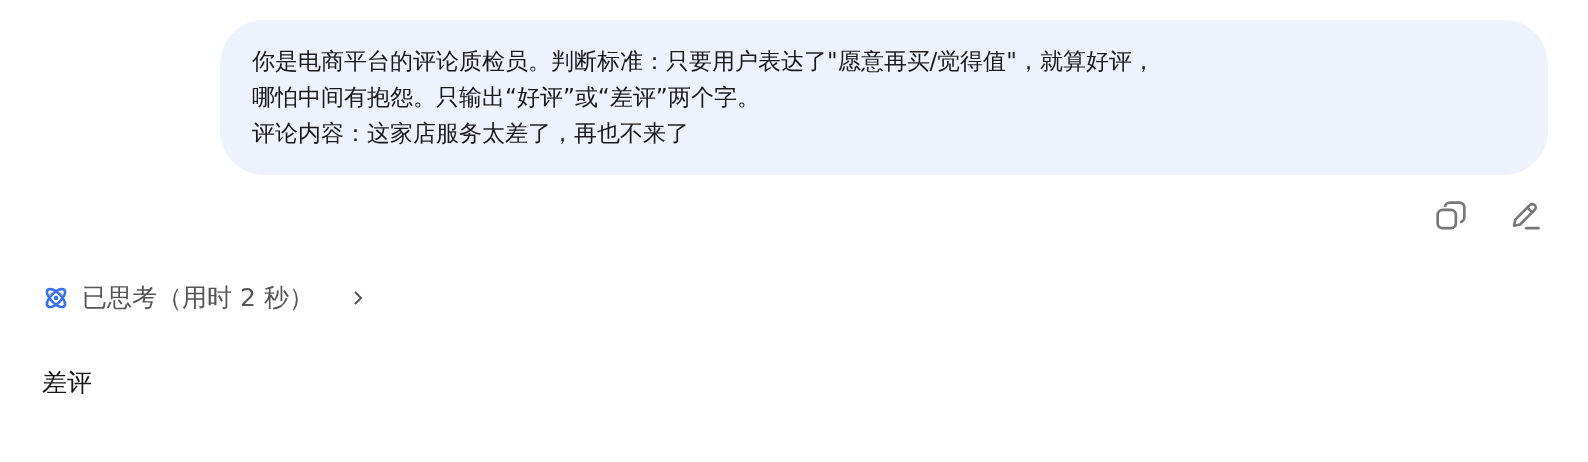 This screenshot has width=1588, height=462. What do you see at coordinates (67, 383) in the screenshot?
I see `assistant-reply: 差评` at bounding box center [67, 383].